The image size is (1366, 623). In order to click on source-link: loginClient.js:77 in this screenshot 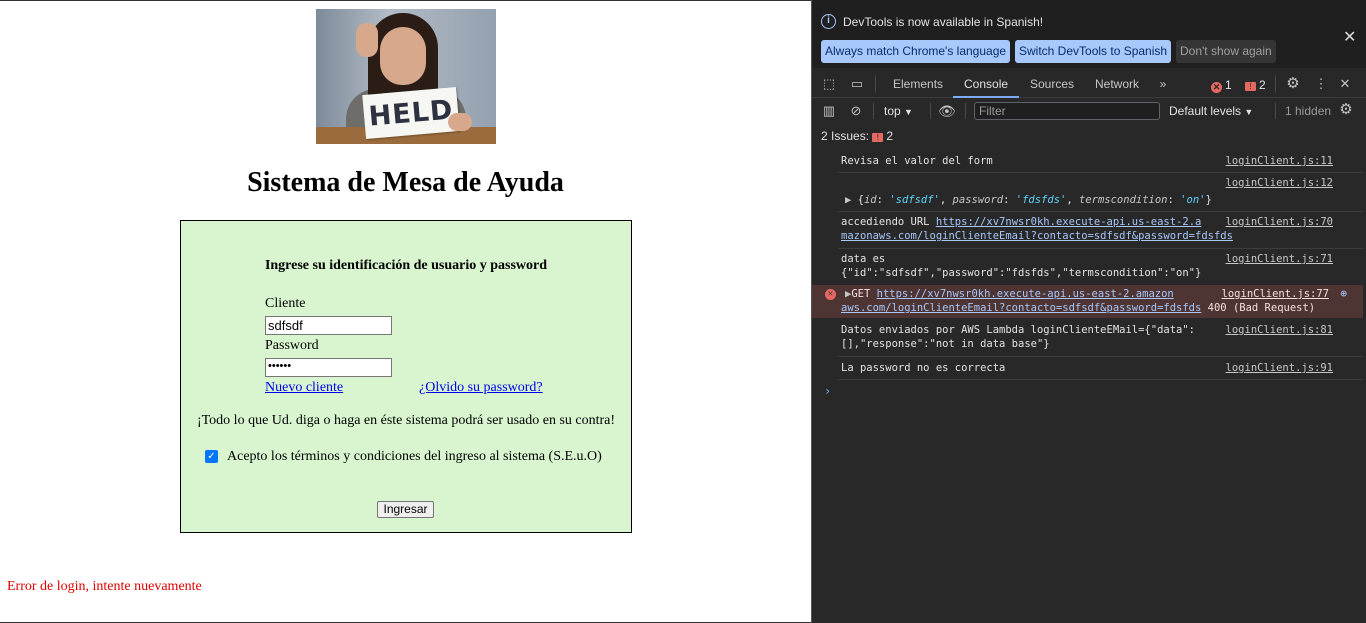, I will do `click(1275, 294)`.